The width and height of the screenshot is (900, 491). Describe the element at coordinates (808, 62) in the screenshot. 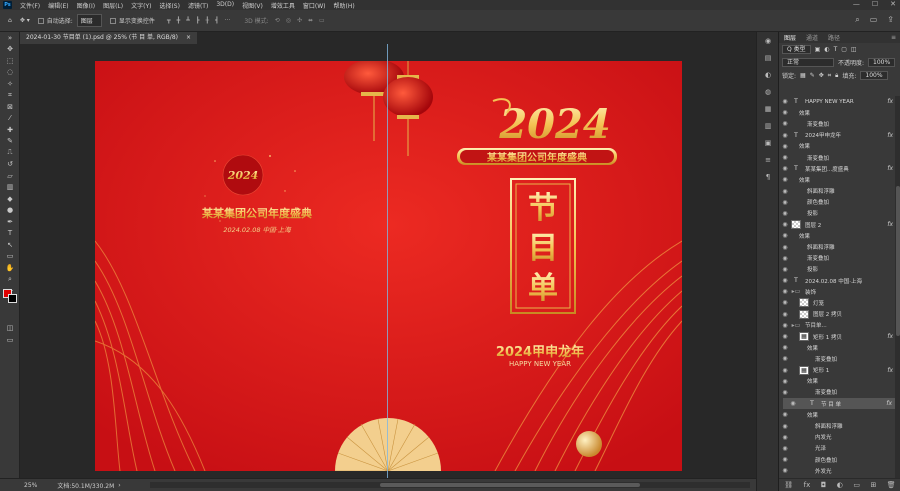

I see `blend-mode-dropdown: 正常` at that location.